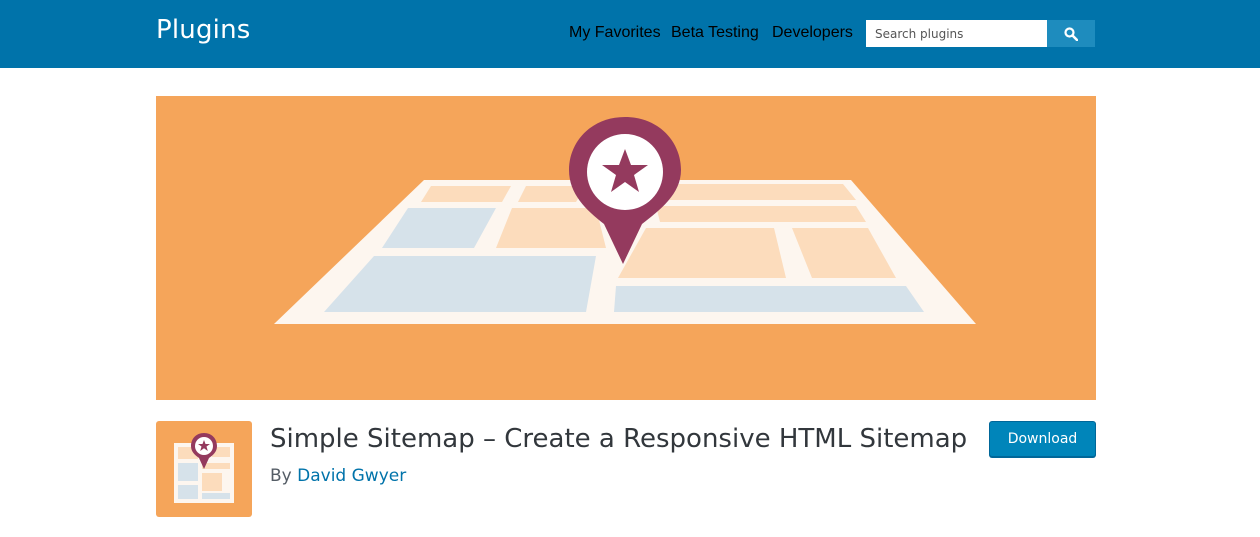 The image size is (1260, 537). Describe the element at coordinates (715, 33) in the screenshot. I see `nav-beta-testing: Beta Testing` at that location.